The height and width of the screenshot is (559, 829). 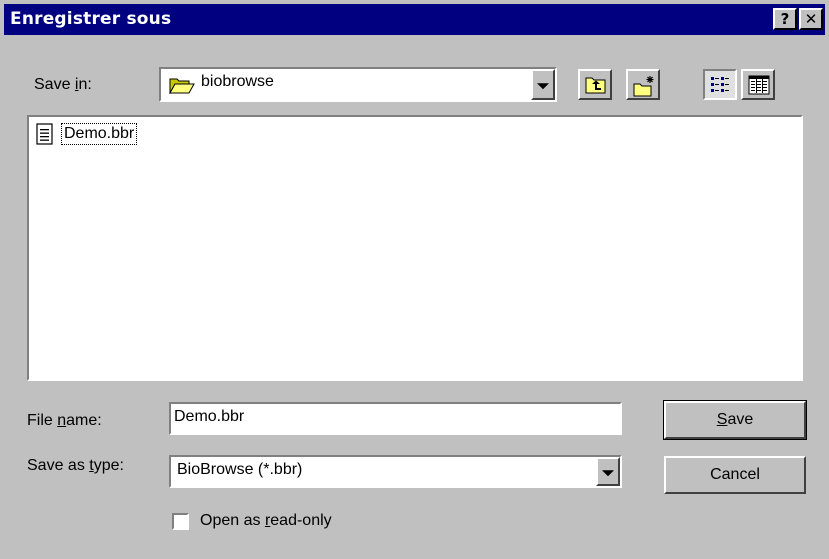 I want to click on save-as-type-dropdown-button, so click(x=608, y=471).